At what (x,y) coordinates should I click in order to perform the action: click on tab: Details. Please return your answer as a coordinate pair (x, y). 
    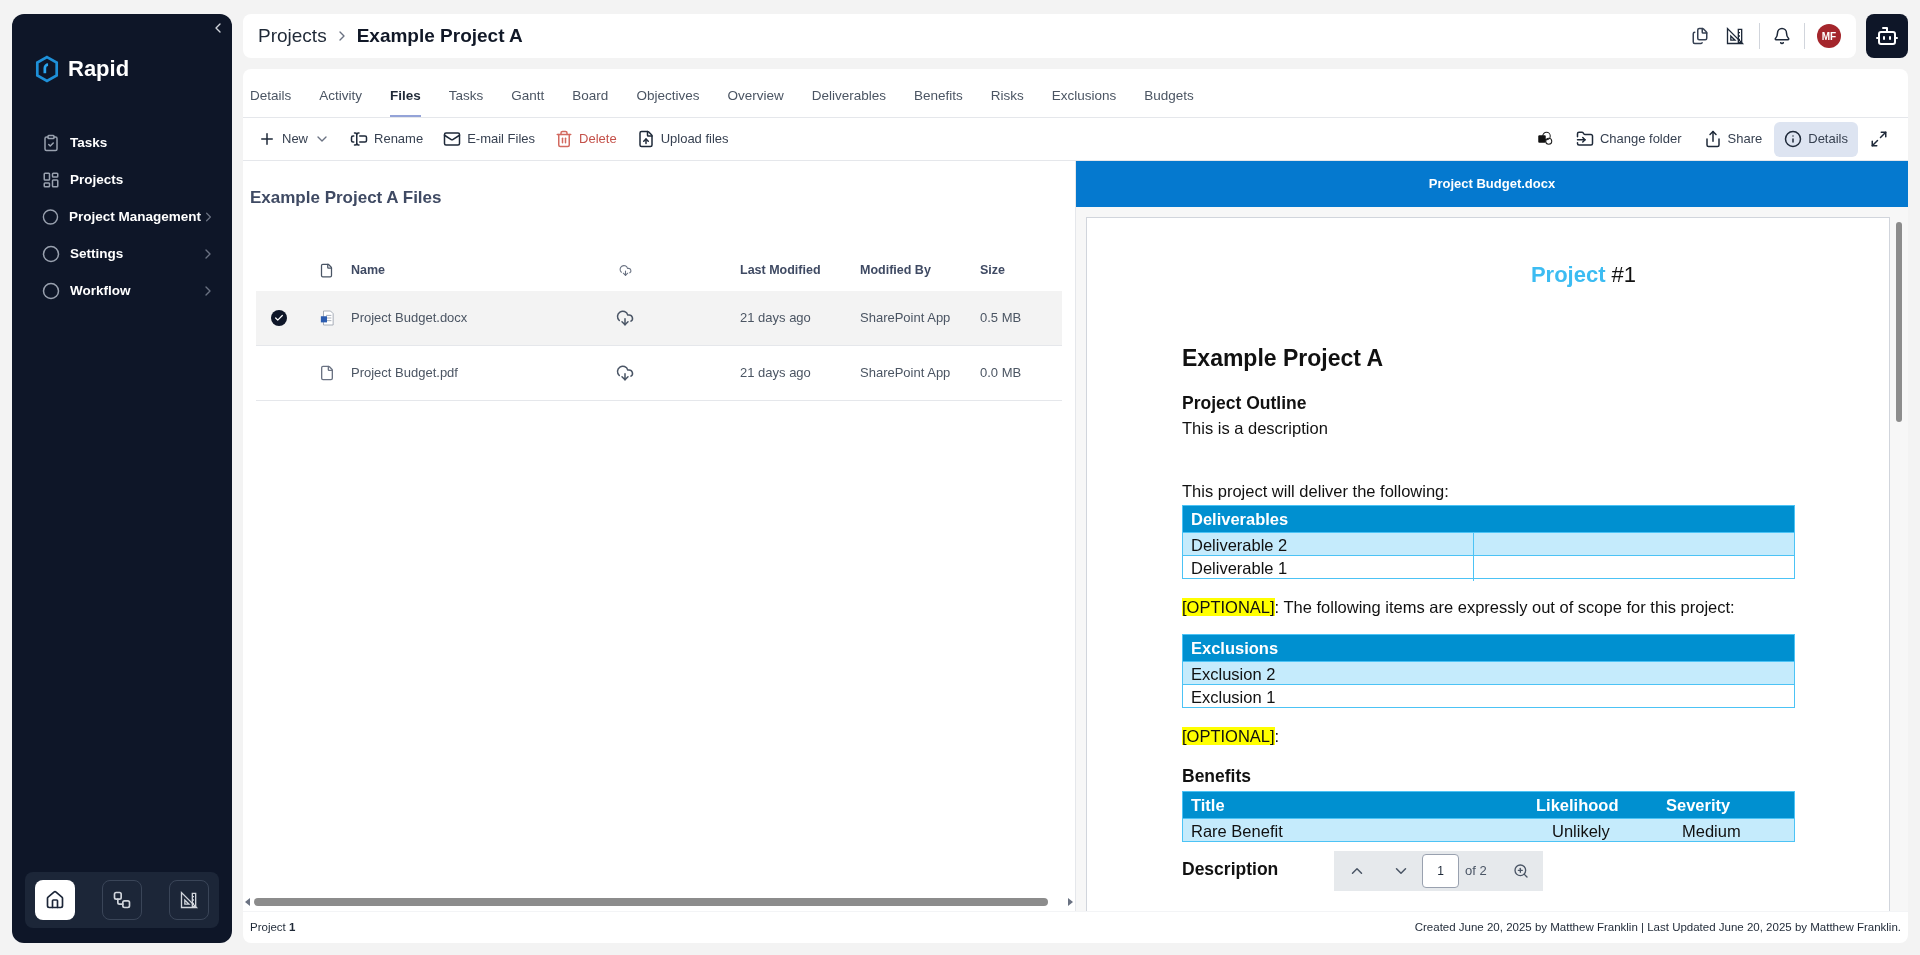
    Looking at the image, I should click on (271, 97).